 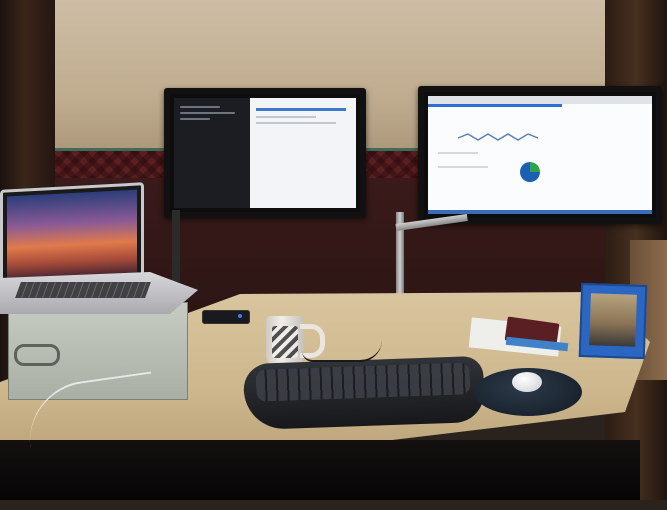 I want to click on monitor-left-screen, so click(x=265, y=153).